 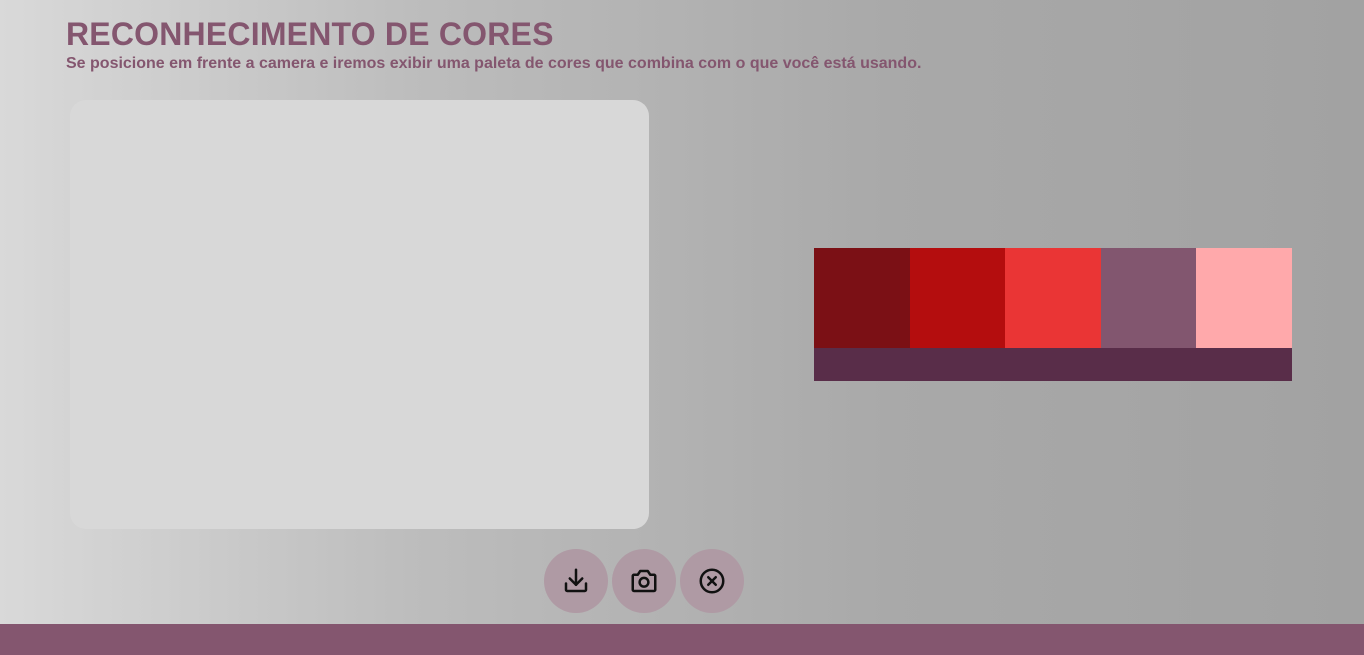 I want to click on download-button, so click(x=576, y=581).